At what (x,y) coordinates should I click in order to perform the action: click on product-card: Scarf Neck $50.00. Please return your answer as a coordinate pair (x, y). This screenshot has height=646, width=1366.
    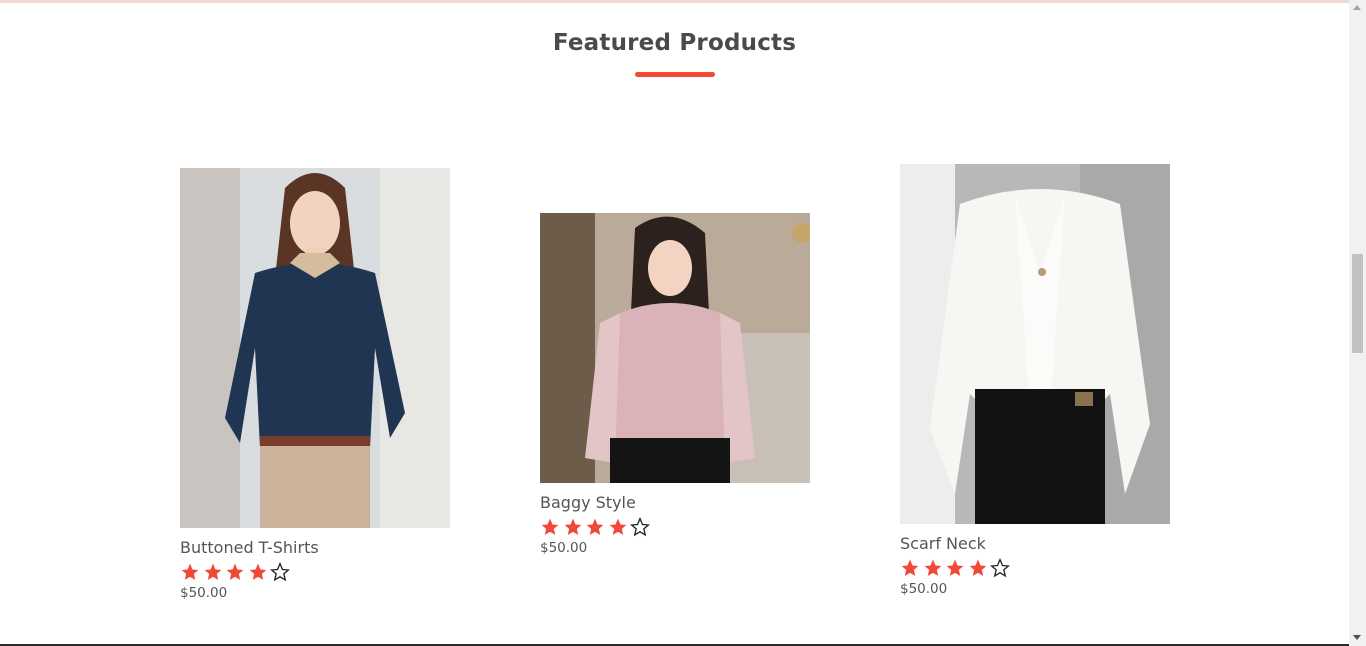
    Looking at the image, I should click on (1035, 380).